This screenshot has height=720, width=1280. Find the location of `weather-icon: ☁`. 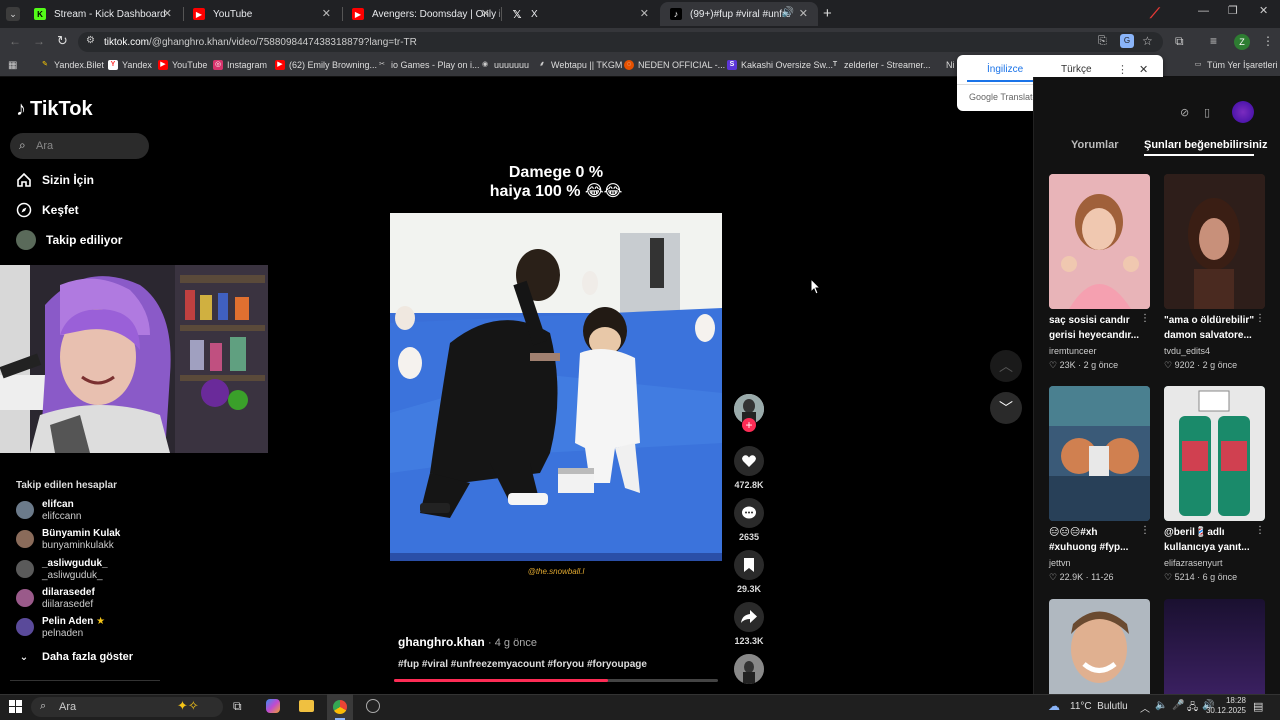

weather-icon: ☁ is located at coordinates (1054, 706).